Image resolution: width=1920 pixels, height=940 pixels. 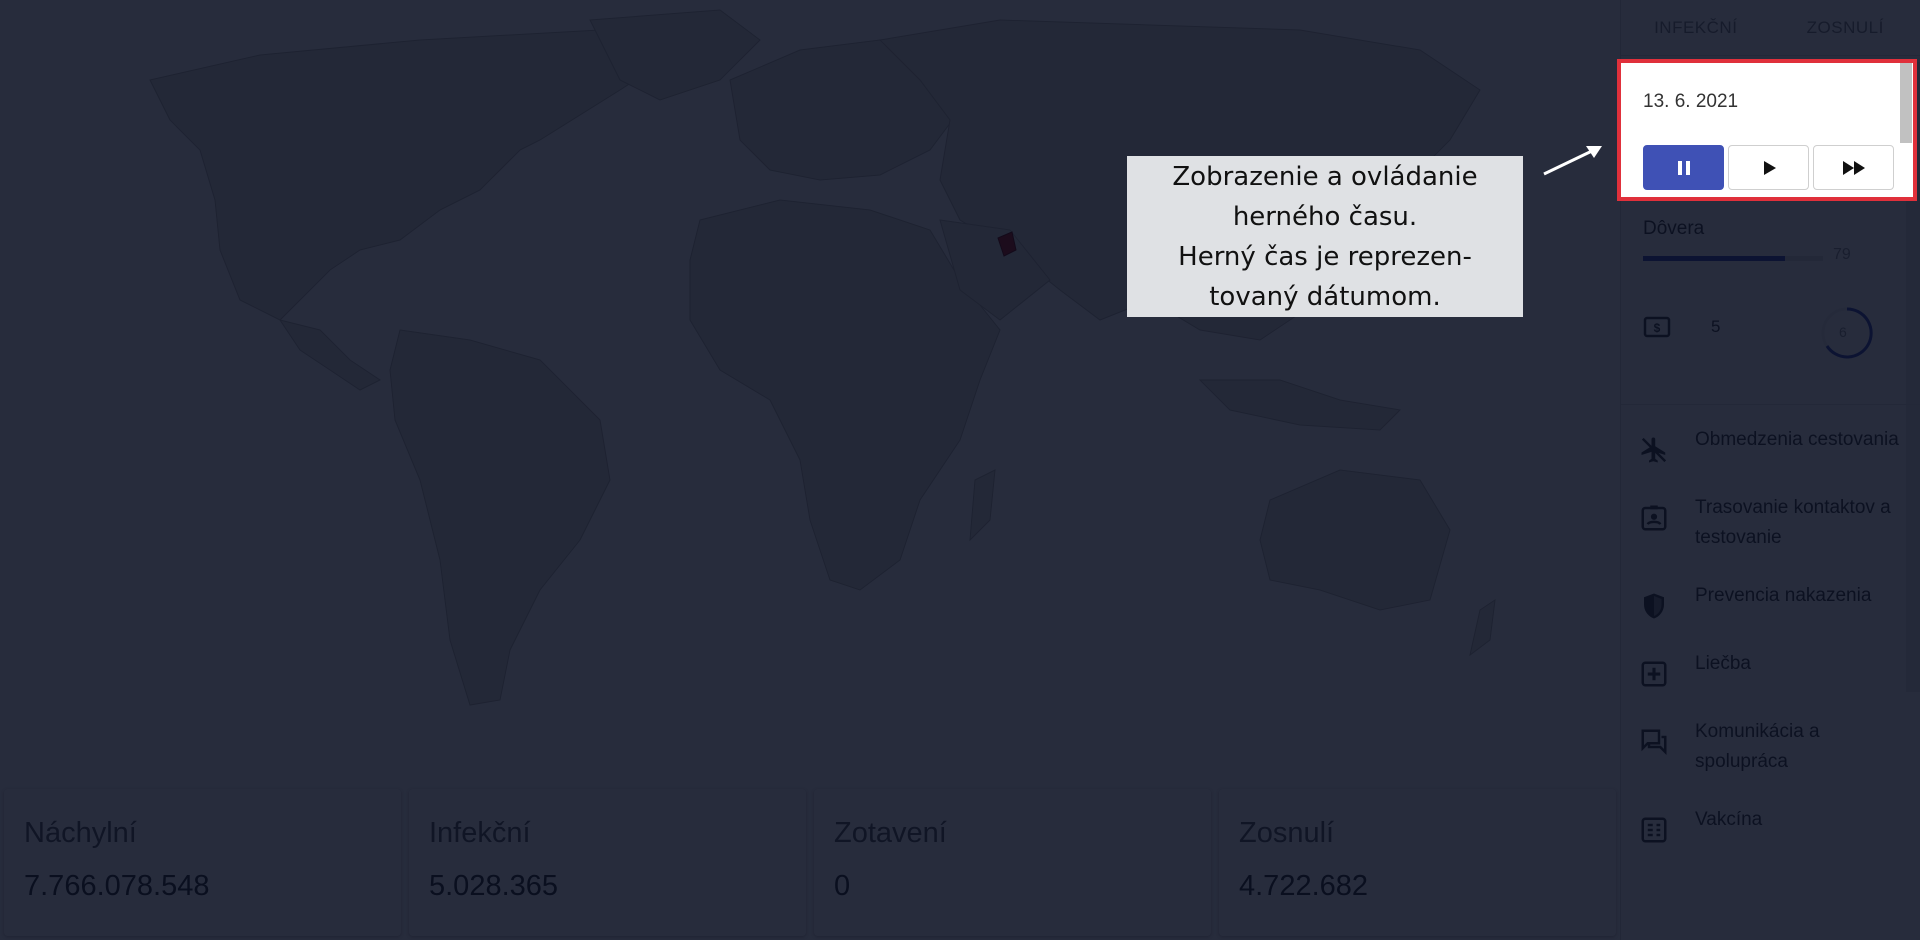 I want to click on stat-value: 0, so click(x=842, y=886).